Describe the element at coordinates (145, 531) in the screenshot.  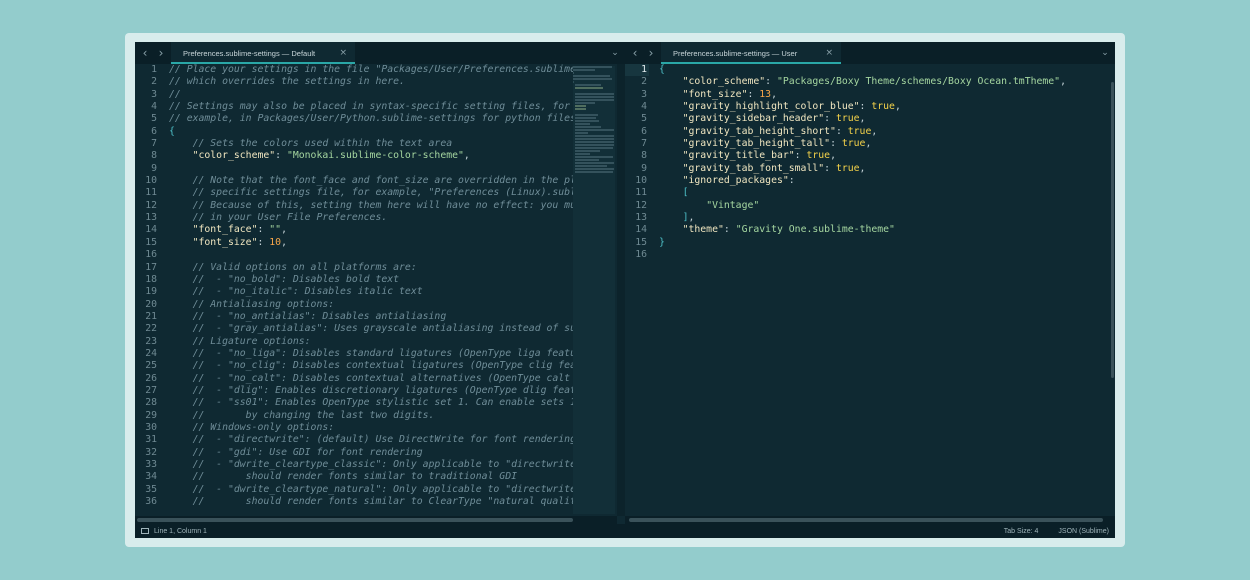
I see `panel-icon` at that location.